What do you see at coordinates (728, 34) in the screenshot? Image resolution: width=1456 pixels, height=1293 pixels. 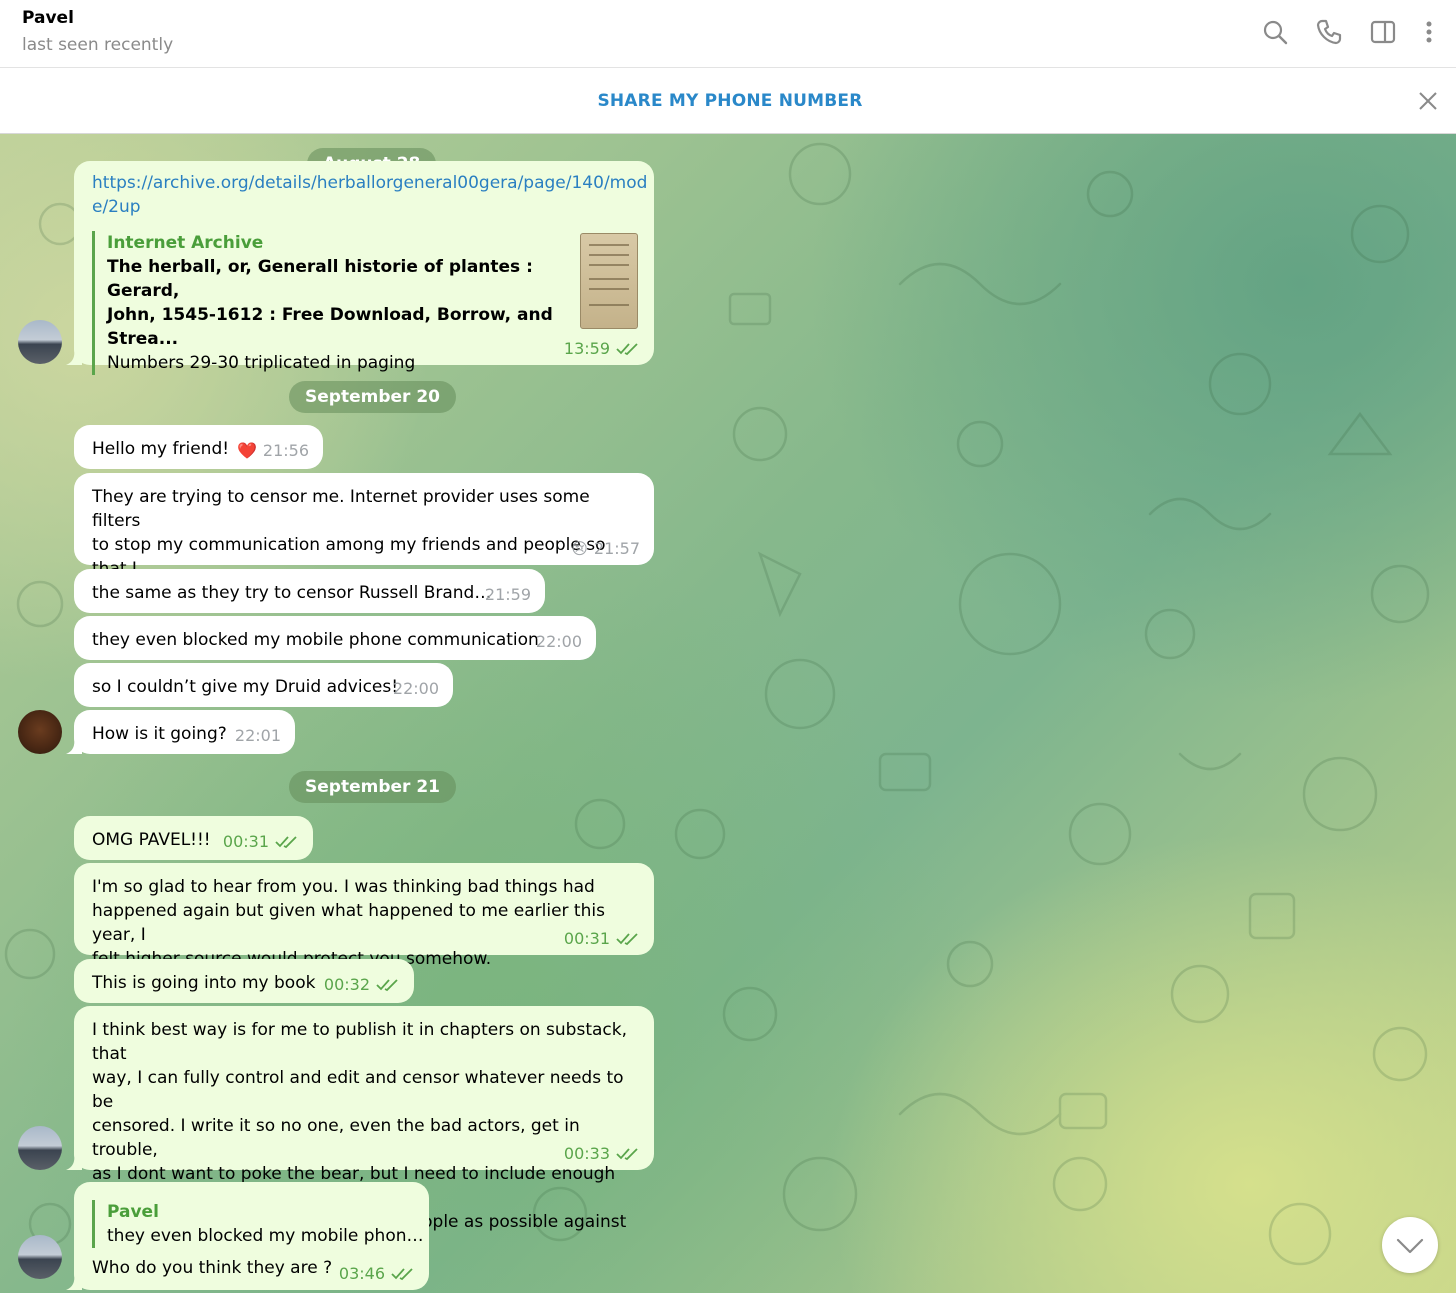 I see `chat-header: Pavel last seen recently` at bounding box center [728, 34].